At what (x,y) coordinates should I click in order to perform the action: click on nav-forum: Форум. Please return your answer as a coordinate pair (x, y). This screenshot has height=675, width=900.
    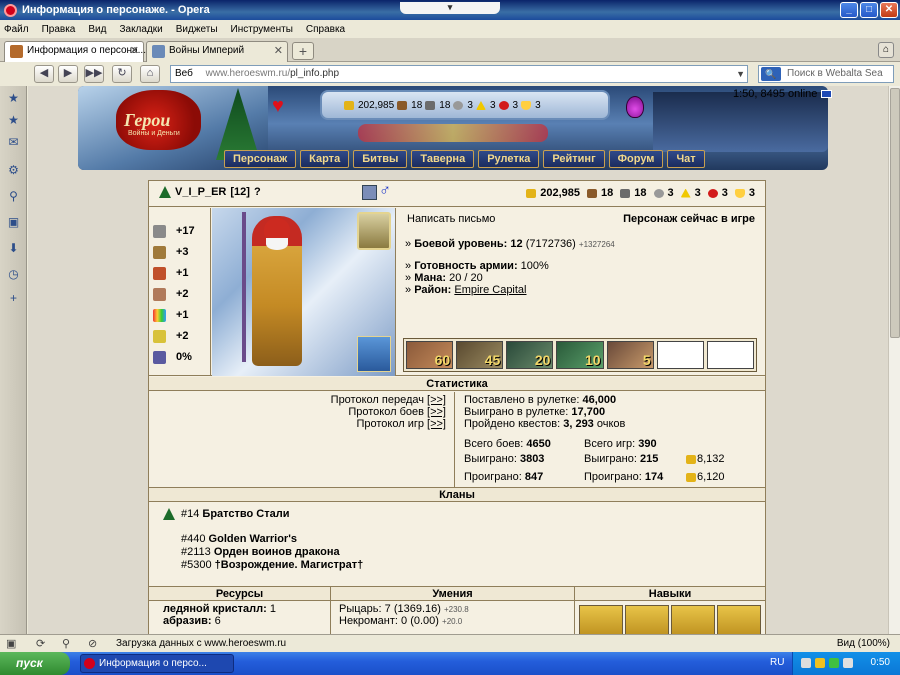
    Looking at the image, I should click on (636, 159).